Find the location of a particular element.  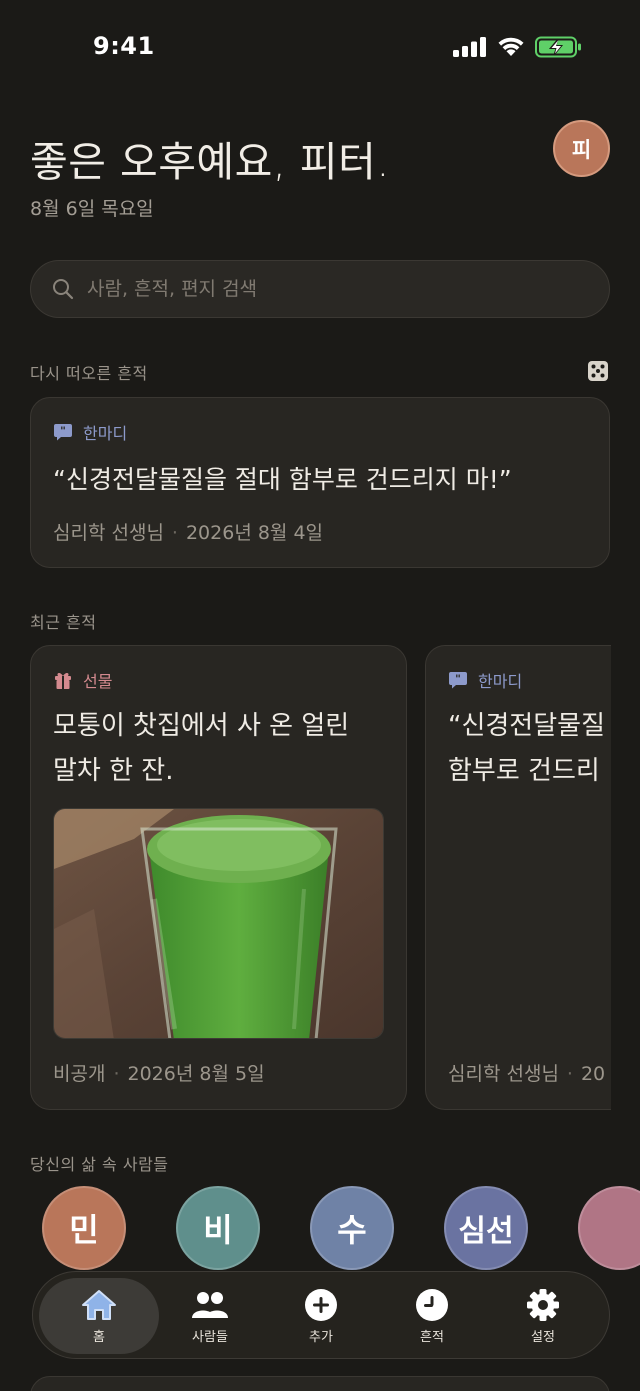

cellular-signal-icon is located at coordinates (469, 47).